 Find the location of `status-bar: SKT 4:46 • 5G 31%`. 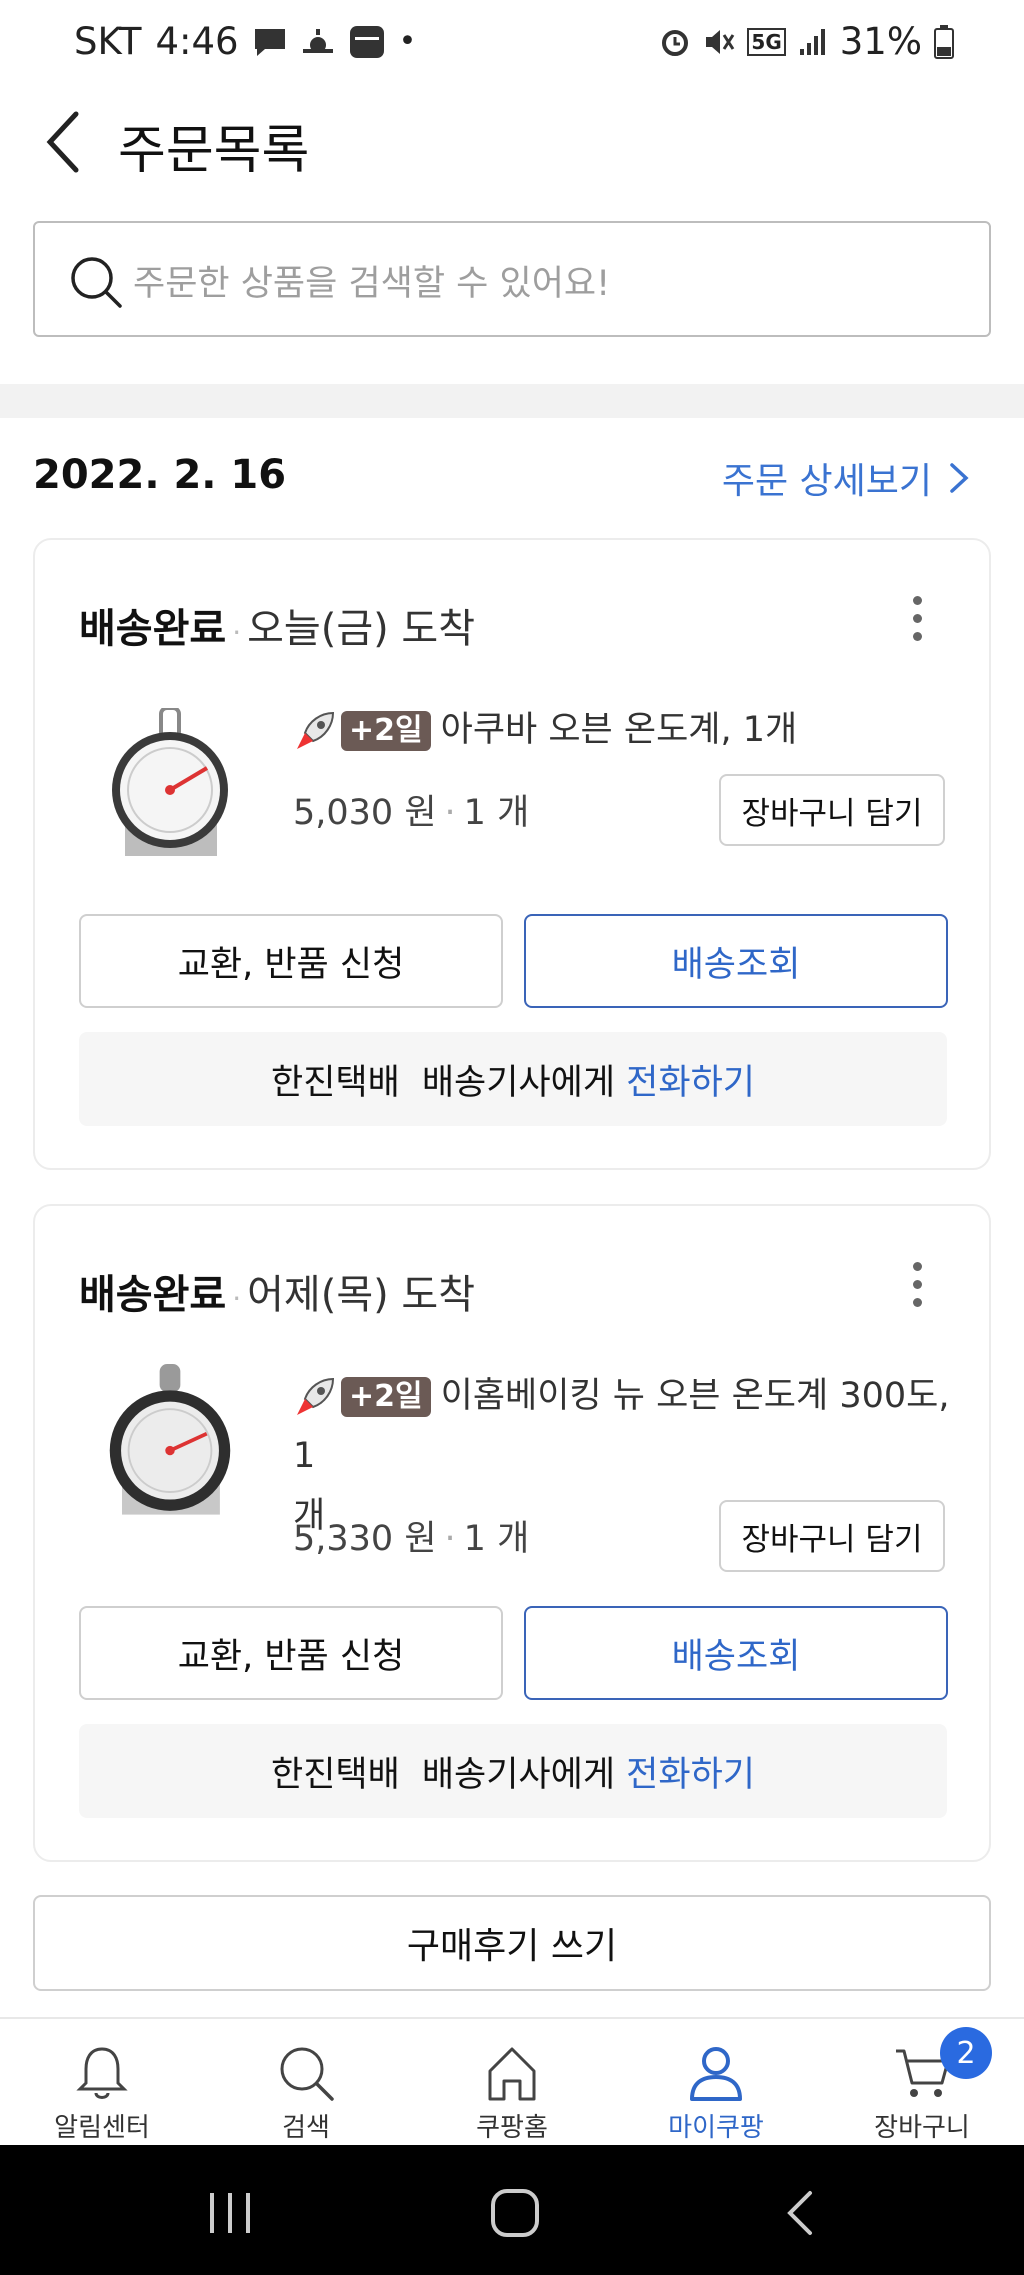

status-bar: SKT 4:46 • 5G 31% is located at coordinates (512, 42).